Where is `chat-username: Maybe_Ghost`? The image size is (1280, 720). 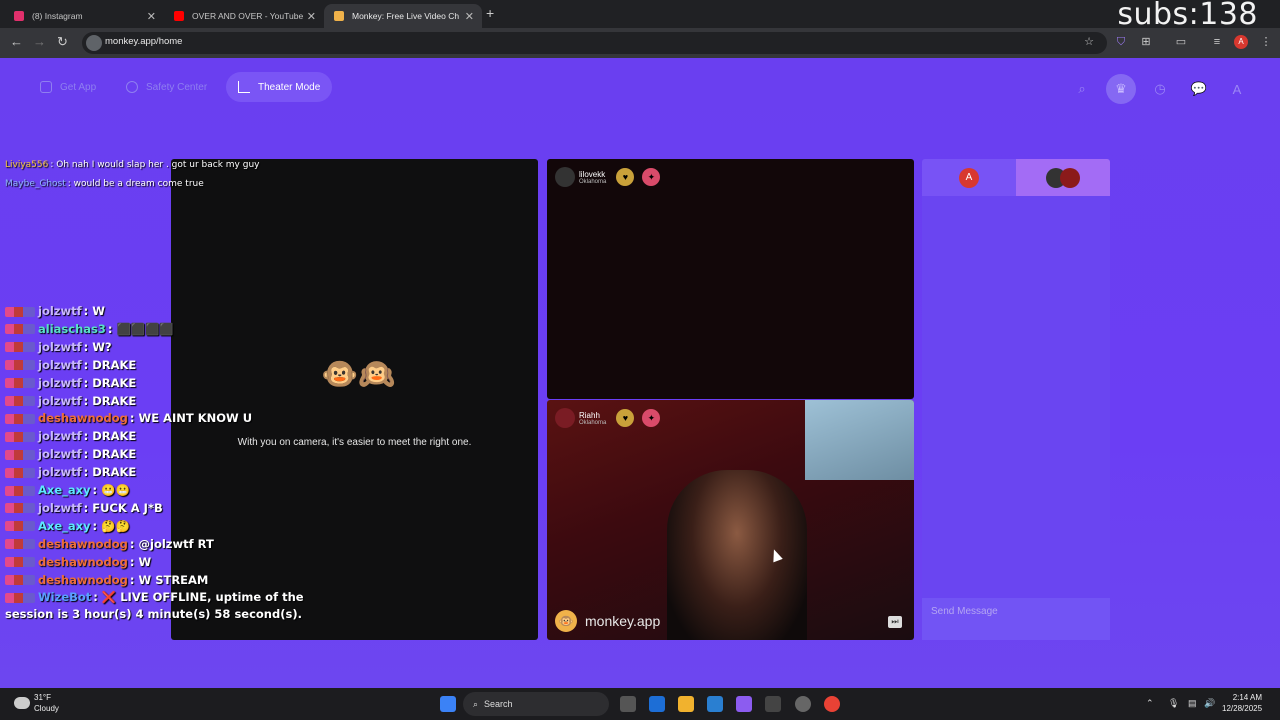
chat-username: Maybe_Ghost is located at coordinates (35, 184).